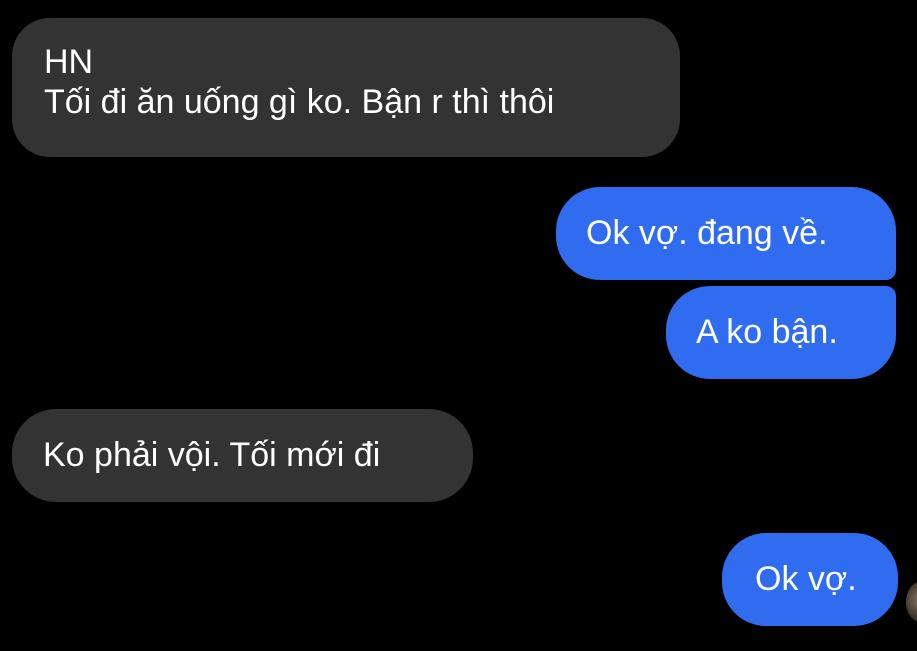 The image size is (917, 651). What do you see at coordinates (767, 332) in the screenshot?
I see `message-text: A ko bận.` at bounding box center [767, 332].